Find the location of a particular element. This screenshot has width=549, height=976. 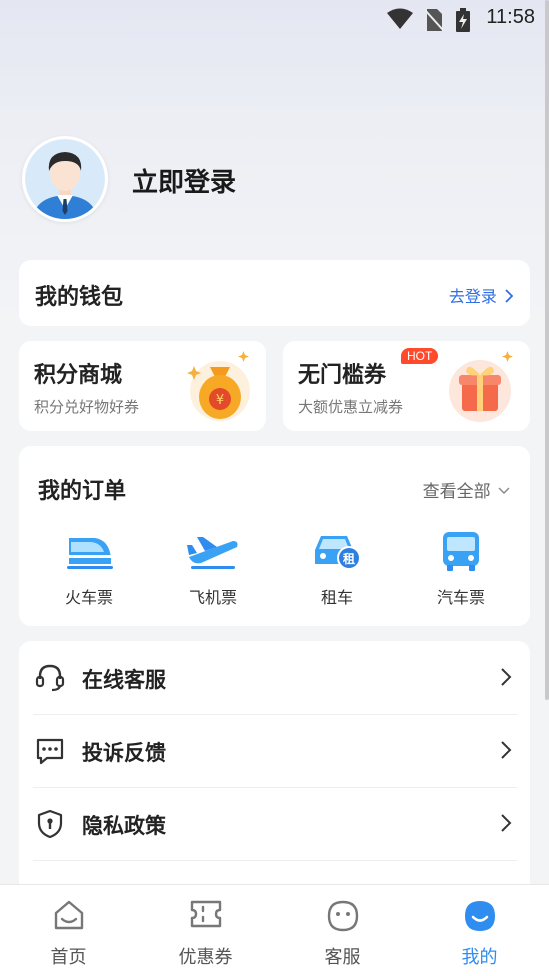

menu-privacy-policy: 隐私政策 is located at coordinates (274, 823).